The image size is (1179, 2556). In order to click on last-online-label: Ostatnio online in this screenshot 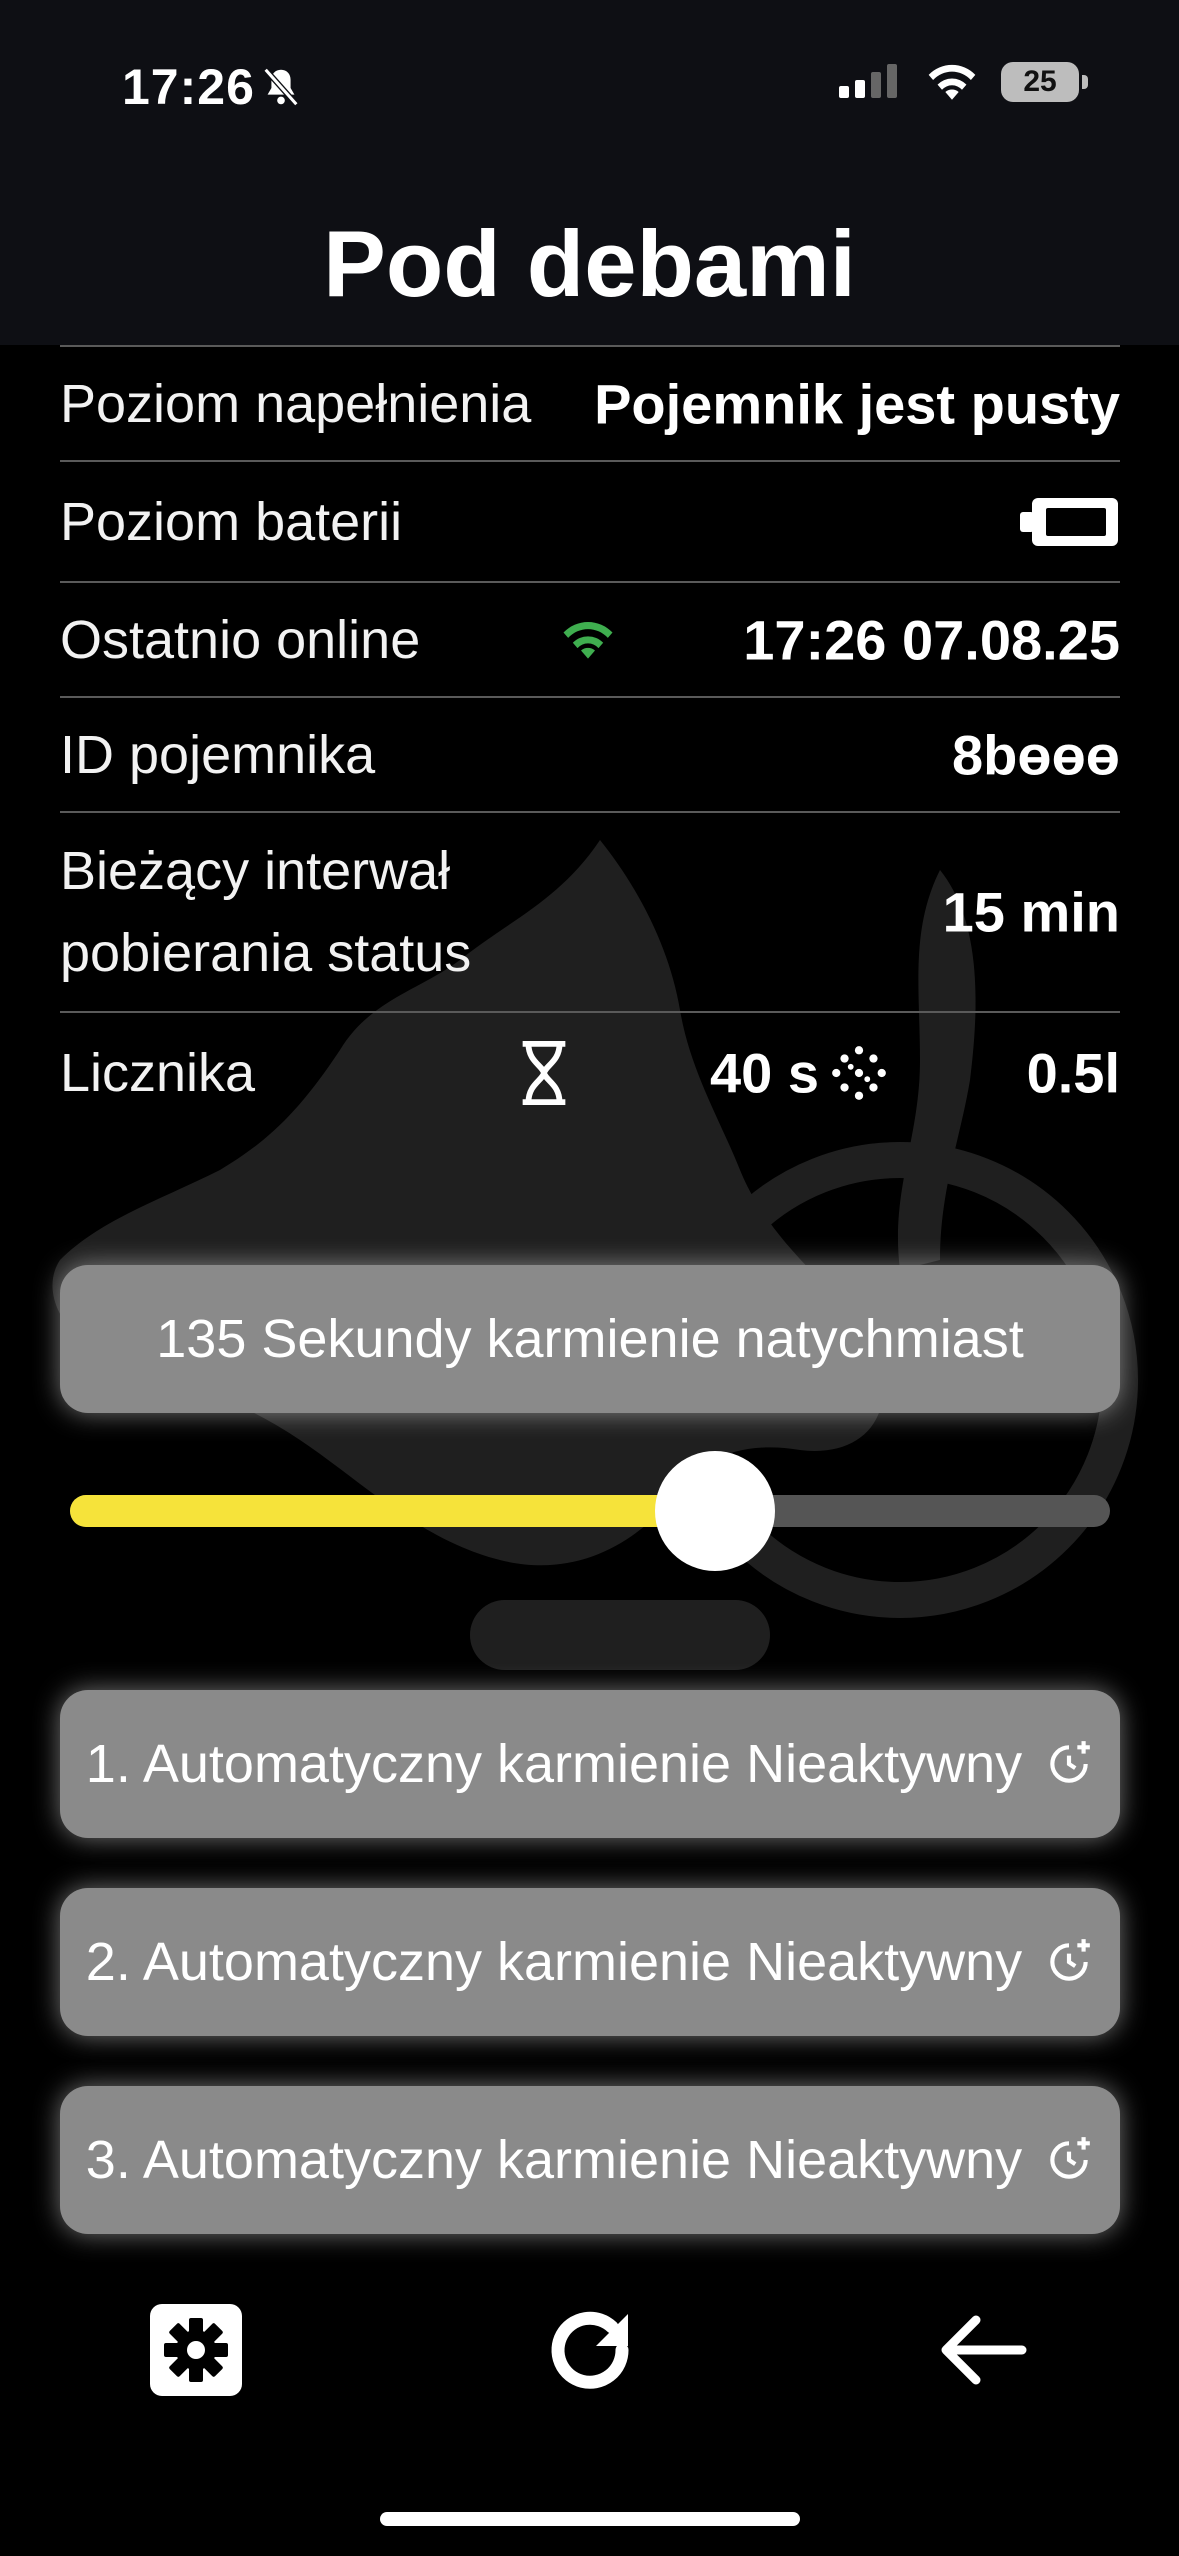, I will do `click(240, 639)`.